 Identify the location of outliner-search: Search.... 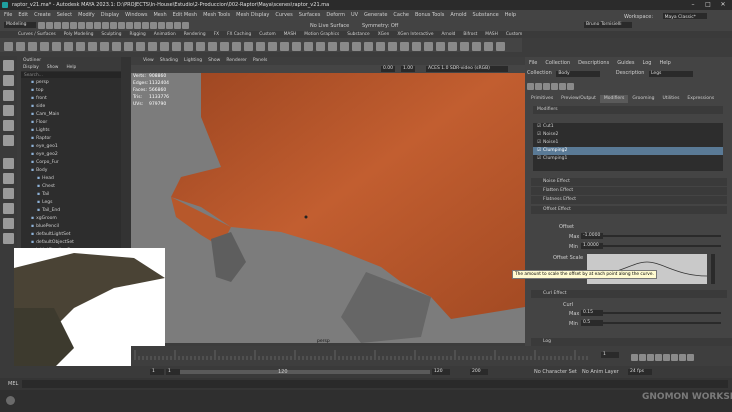
(71, 75).